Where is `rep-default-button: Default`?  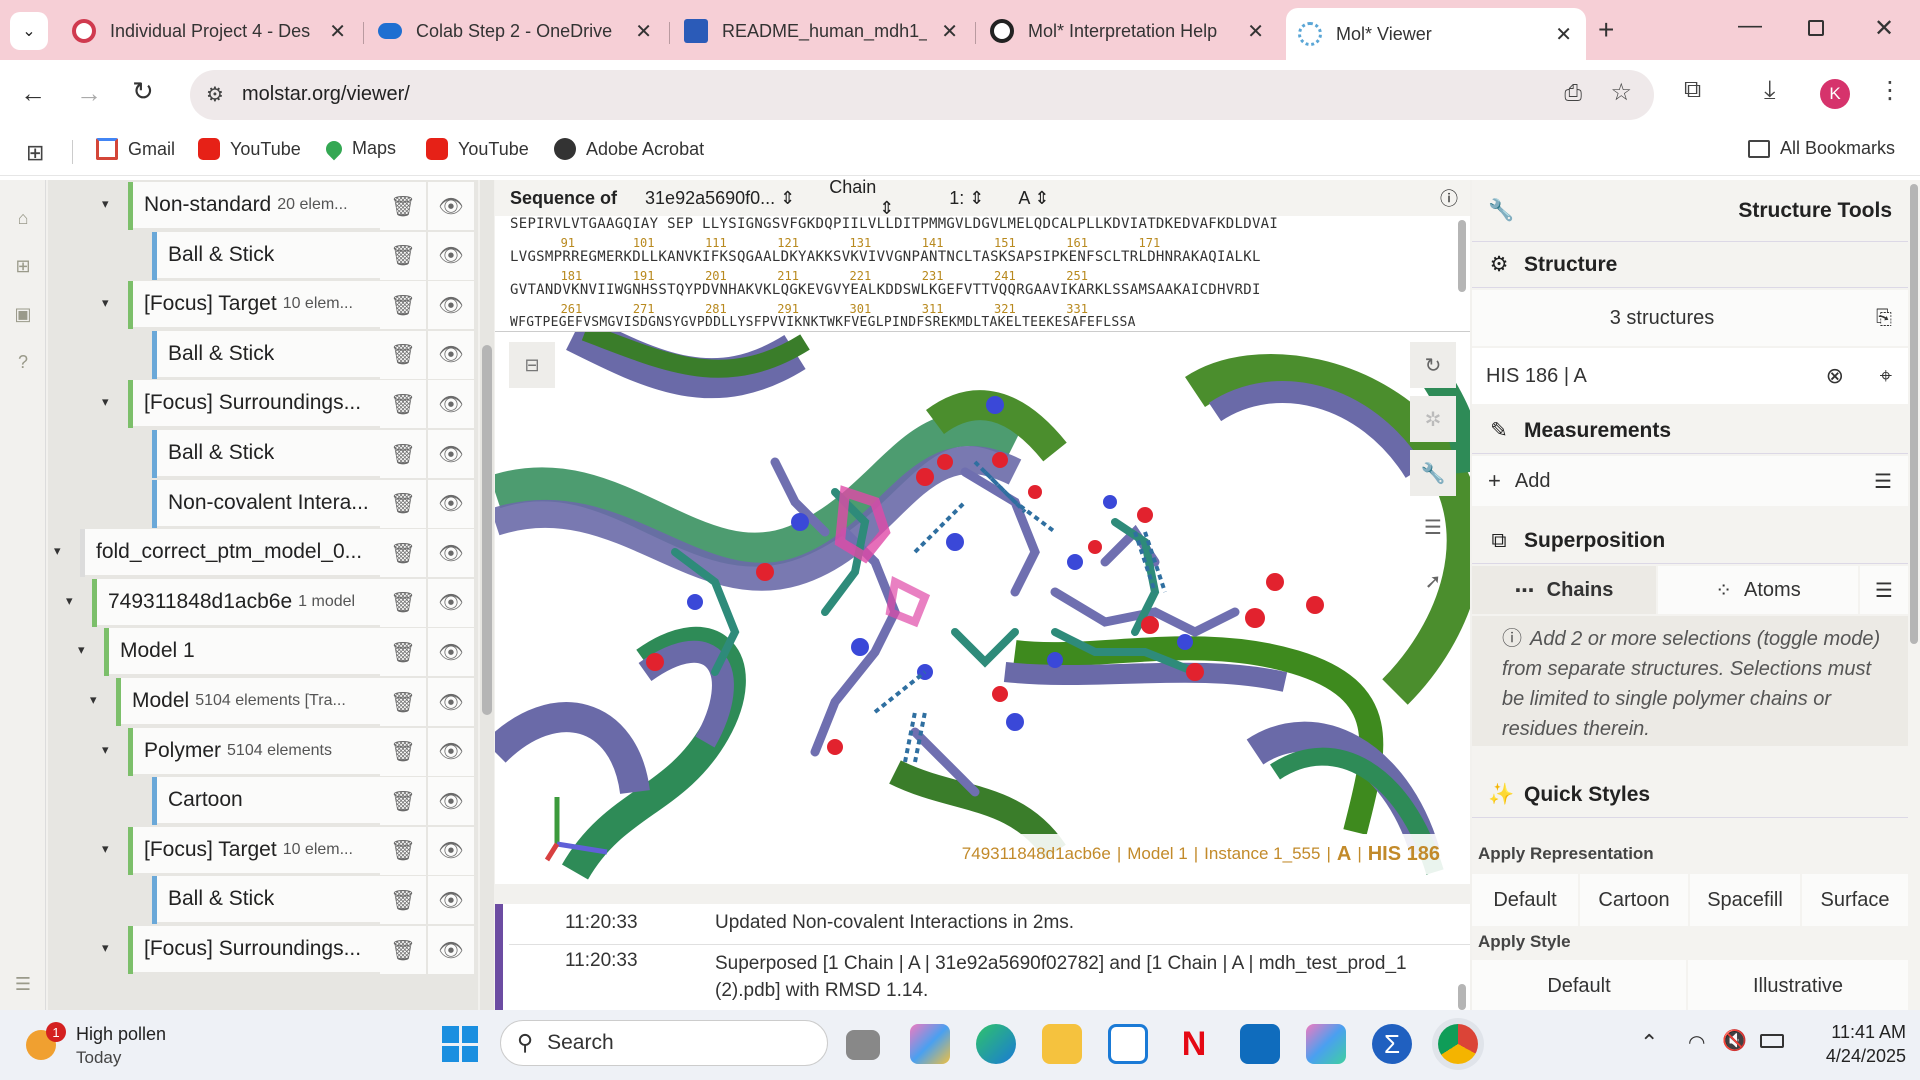
rep-default-button: Default is located at coordinates (1525, 900).